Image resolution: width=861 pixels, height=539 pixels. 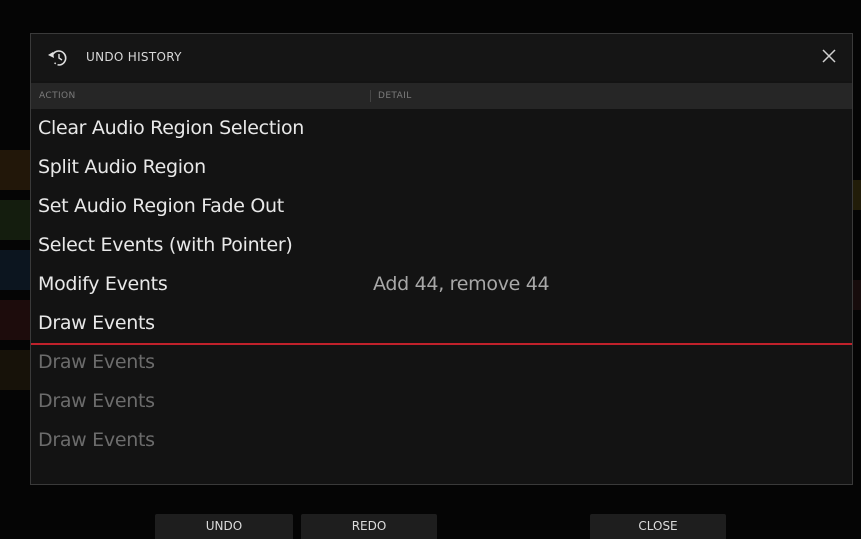 What do you see at coordinates (369, 526) in the screenshot?
I see `redo-button: REDO` at bounding box center [369, 526].